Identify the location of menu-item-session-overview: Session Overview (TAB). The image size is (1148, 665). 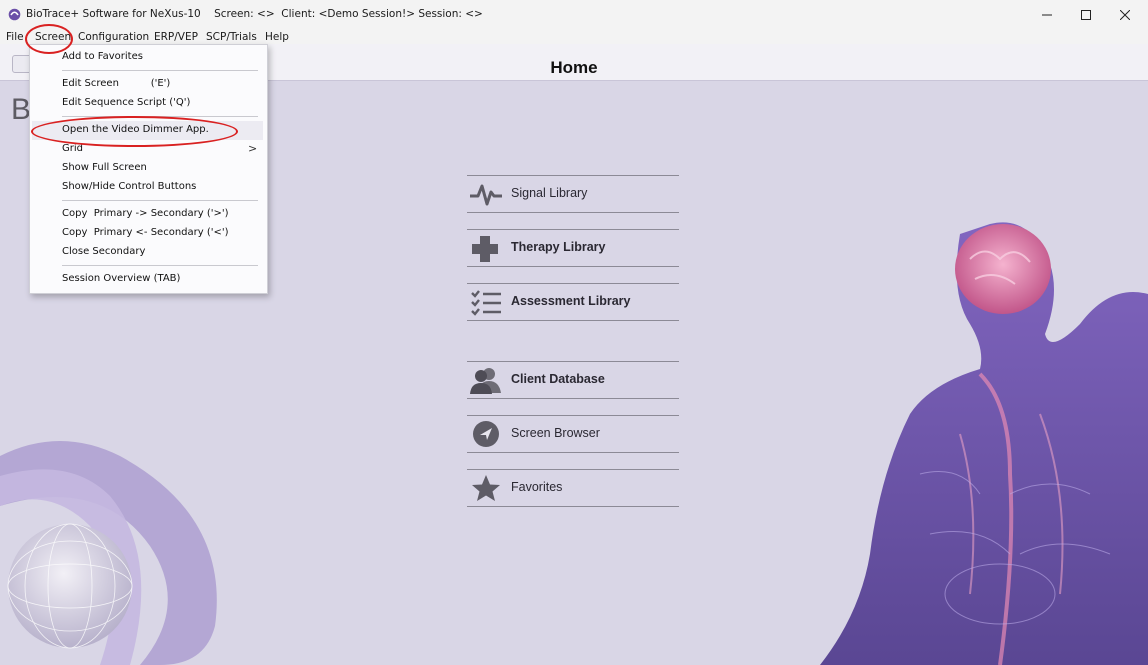
(121, 279).